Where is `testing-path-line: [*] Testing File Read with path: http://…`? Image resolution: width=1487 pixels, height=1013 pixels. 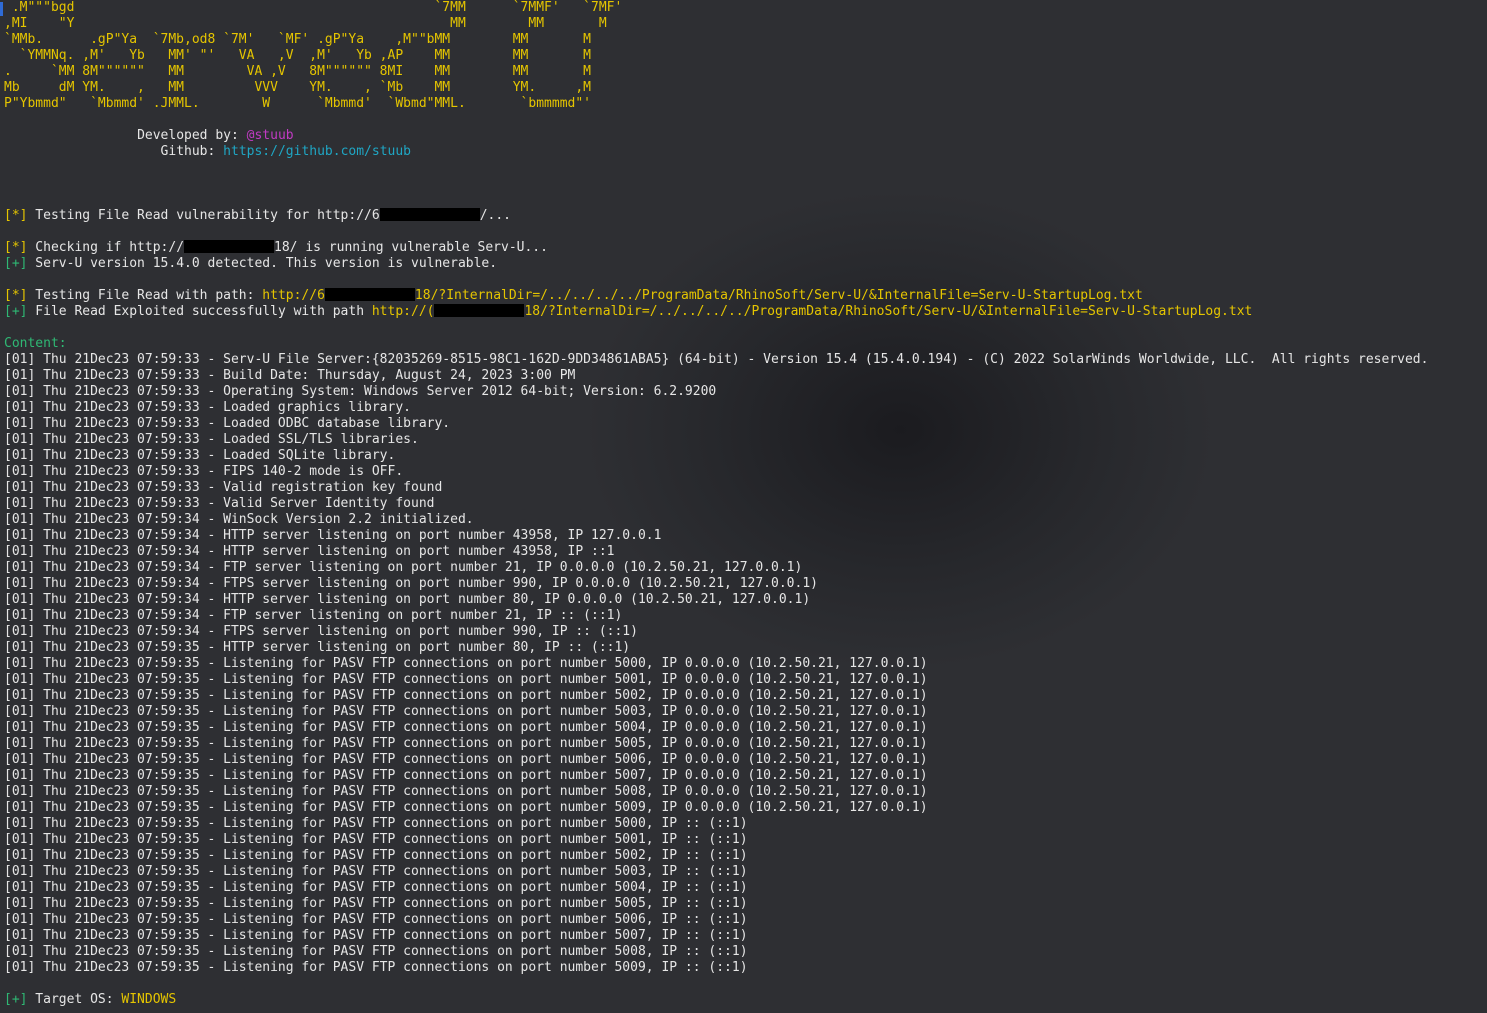 testing-path-line: [*] Testing File Read with path: http://… is located at coordinates (745, 296).